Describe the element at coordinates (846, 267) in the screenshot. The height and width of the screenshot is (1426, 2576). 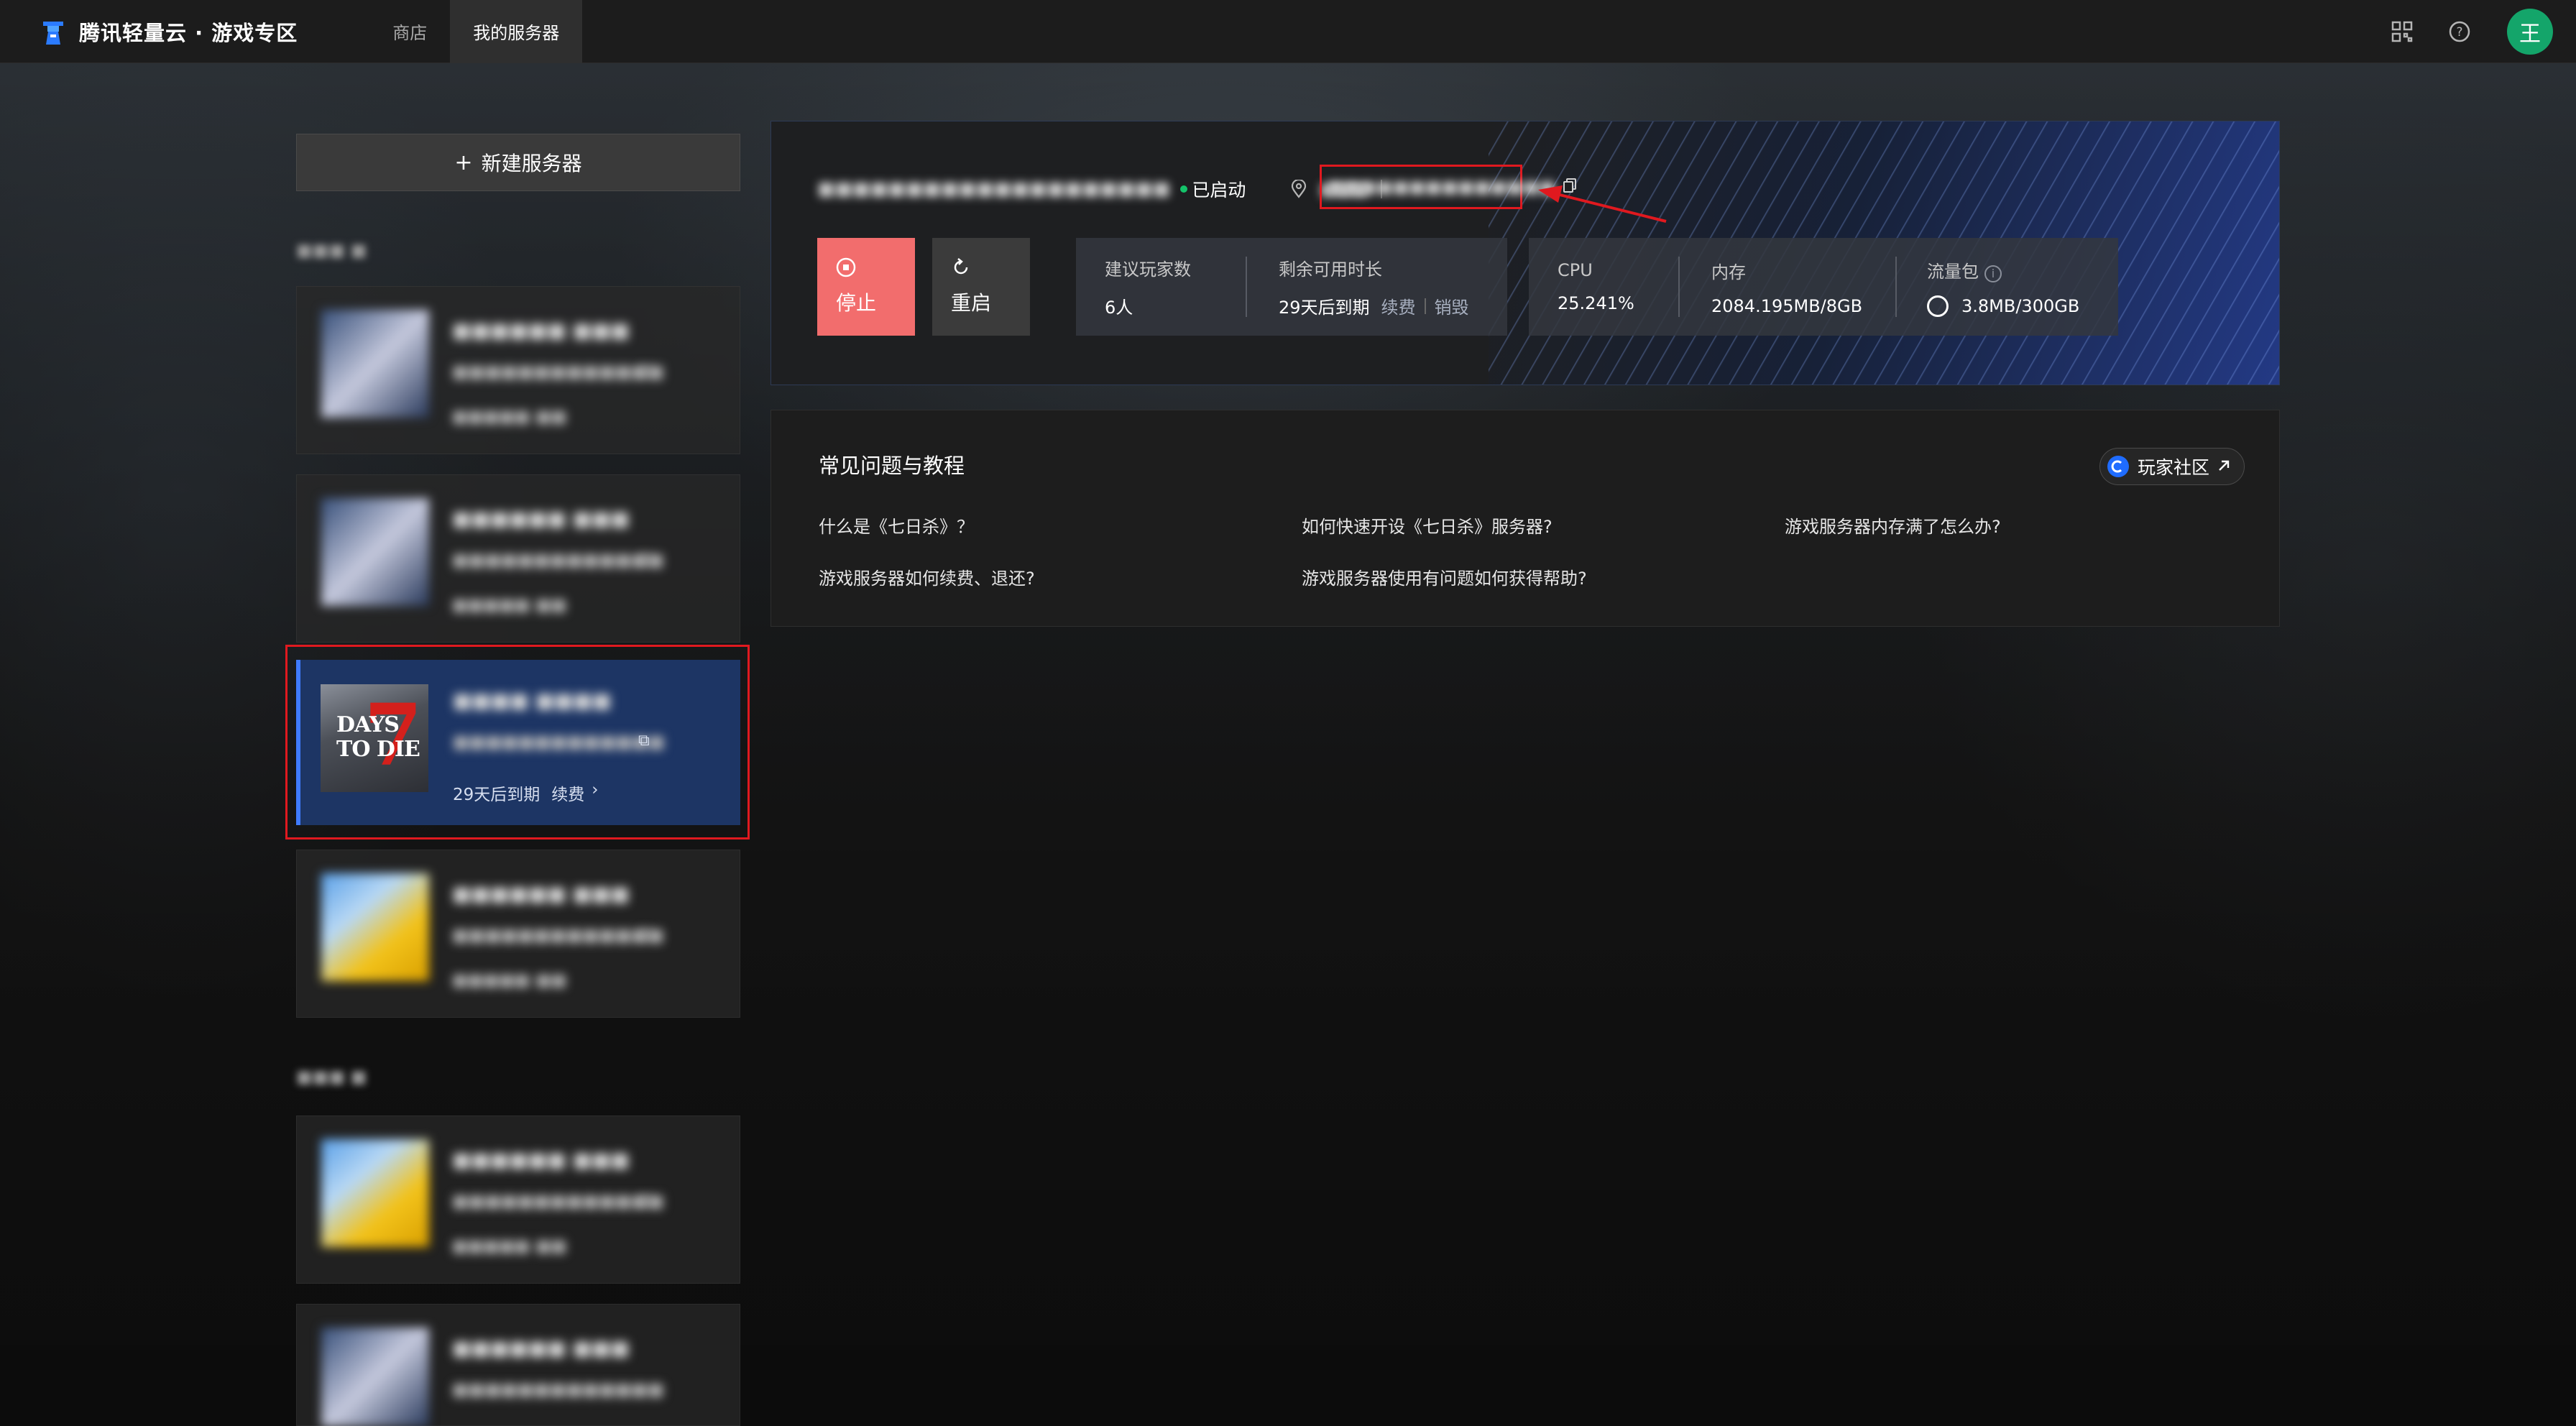
I see `stop-icon` at that location.